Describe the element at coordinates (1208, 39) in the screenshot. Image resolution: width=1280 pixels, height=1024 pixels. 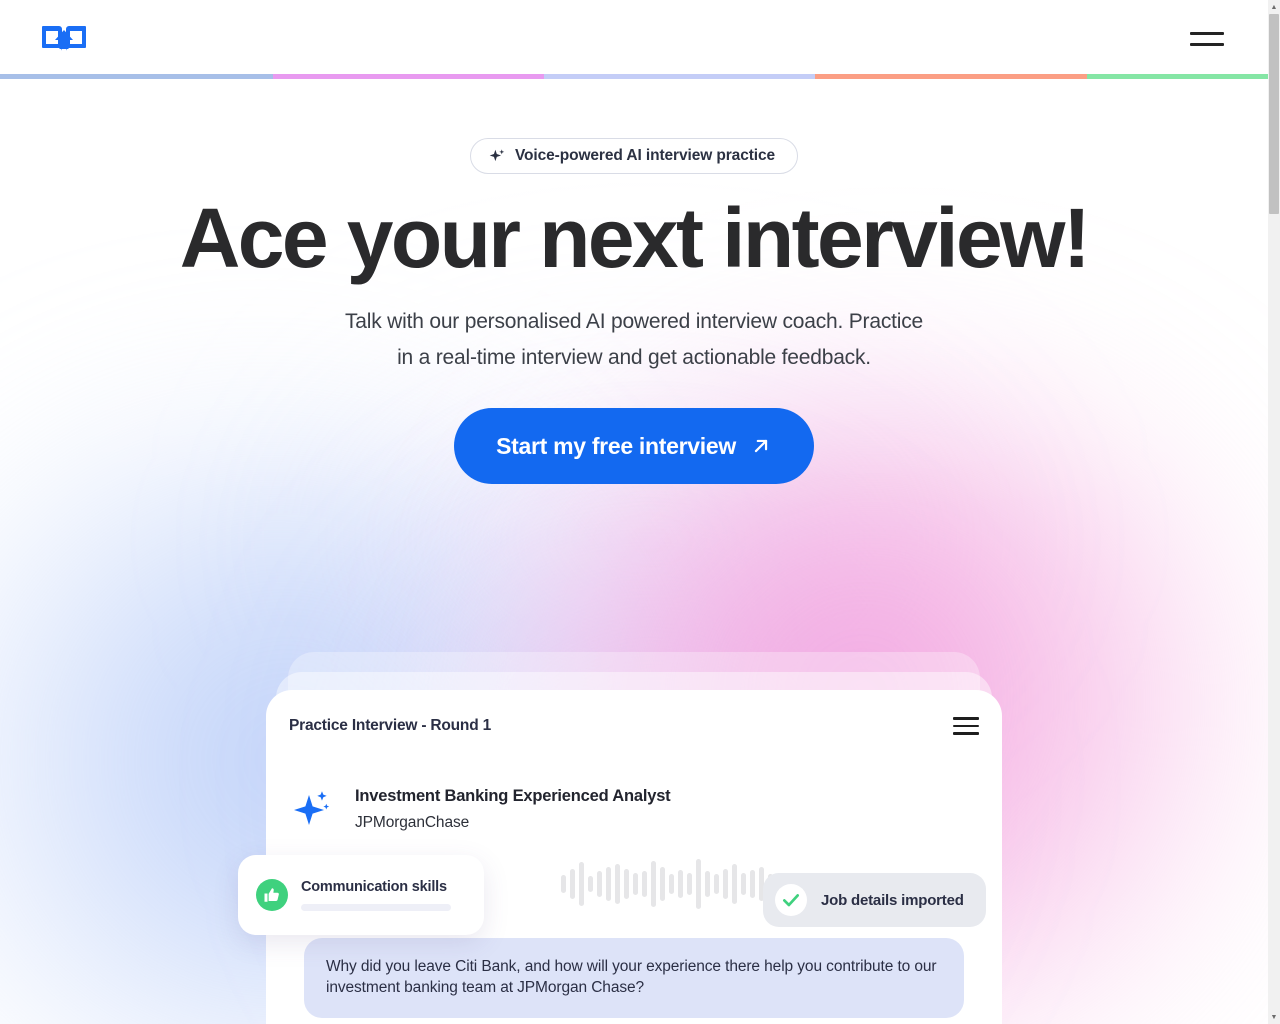
I see `hamburger-menu-icon` at that location.